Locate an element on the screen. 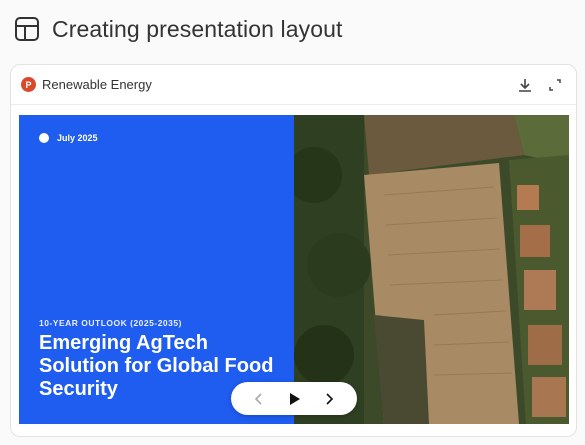 Image resolution: width=585 pixels, height=445 pixels. slide-date: July 2025 is located at coordinates (77, 138).